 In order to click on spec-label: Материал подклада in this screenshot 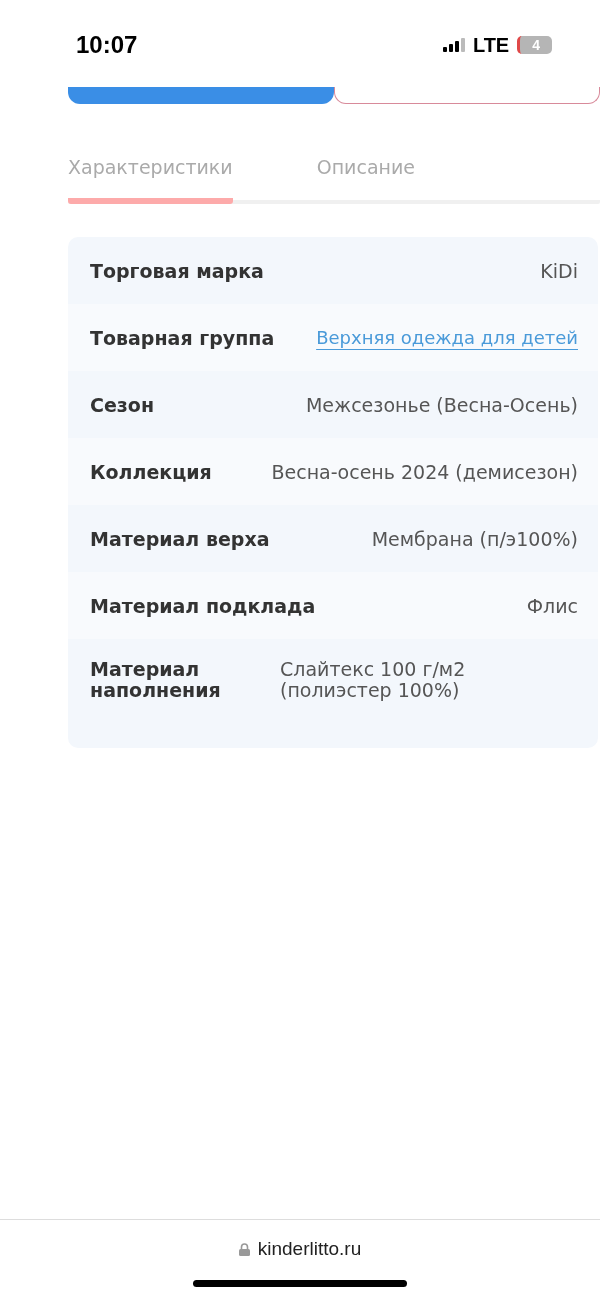, I will do `click(203, 605)`.